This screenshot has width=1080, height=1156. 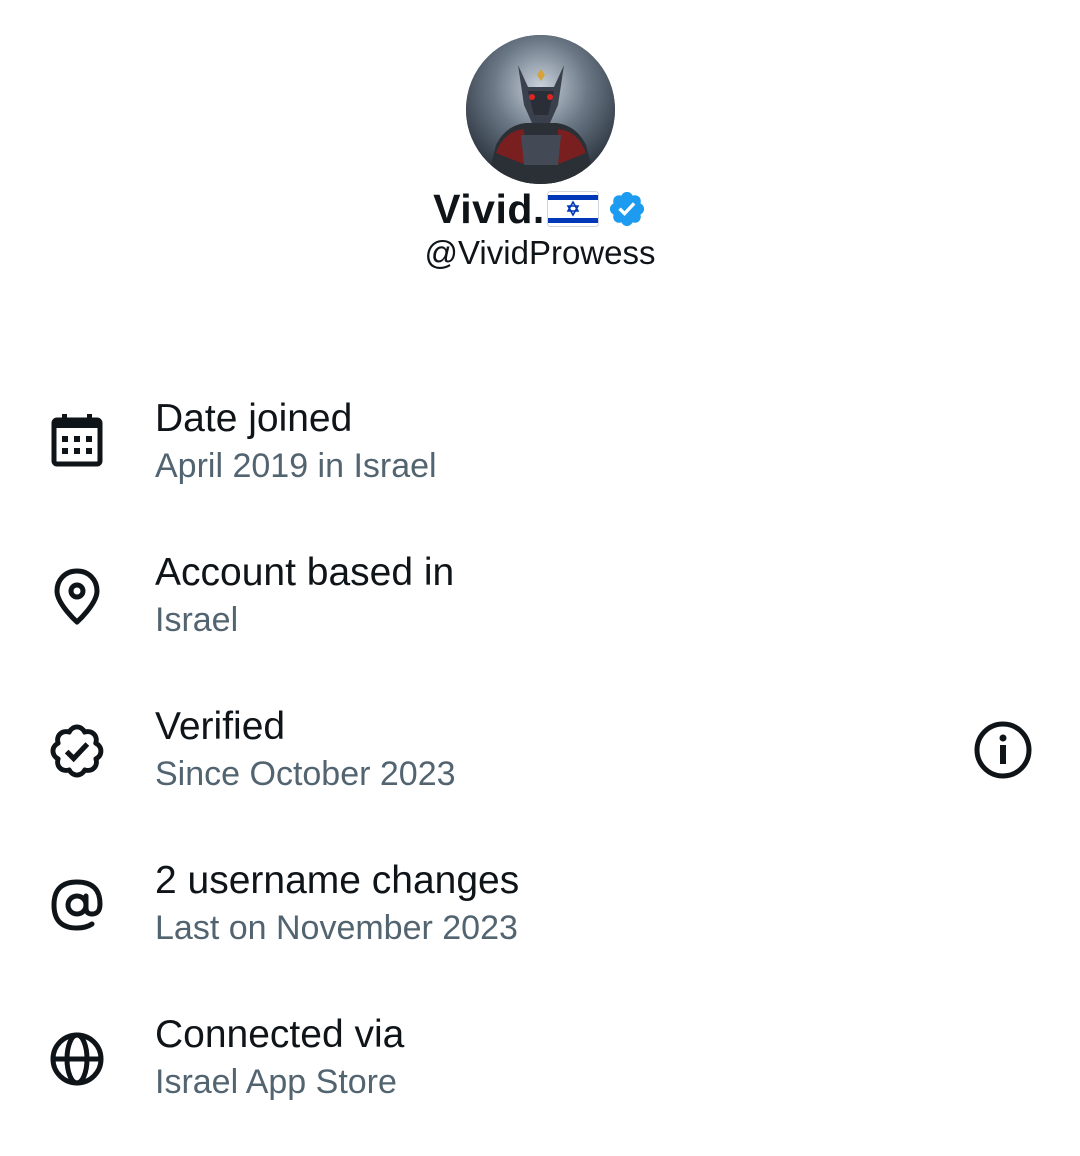 I want to click on calendar-icon, so click(x=77, y=443).